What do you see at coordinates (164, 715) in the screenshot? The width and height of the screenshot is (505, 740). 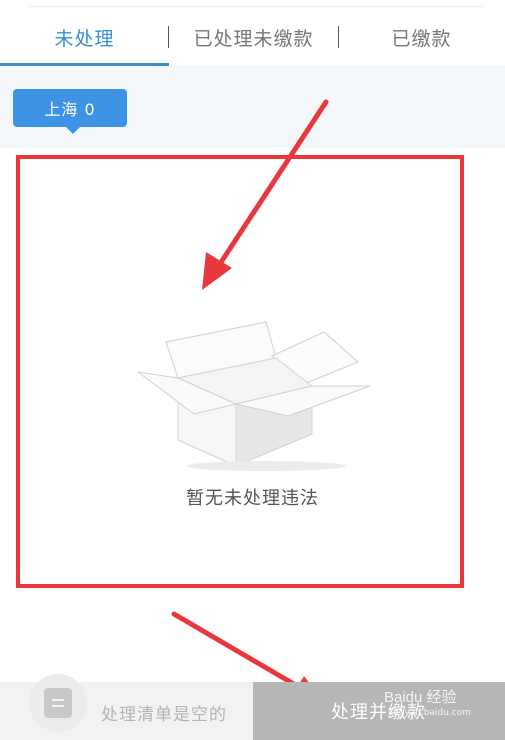 I see `cart-status-text: 处理清单是空的` at bounding box center [164, 715].